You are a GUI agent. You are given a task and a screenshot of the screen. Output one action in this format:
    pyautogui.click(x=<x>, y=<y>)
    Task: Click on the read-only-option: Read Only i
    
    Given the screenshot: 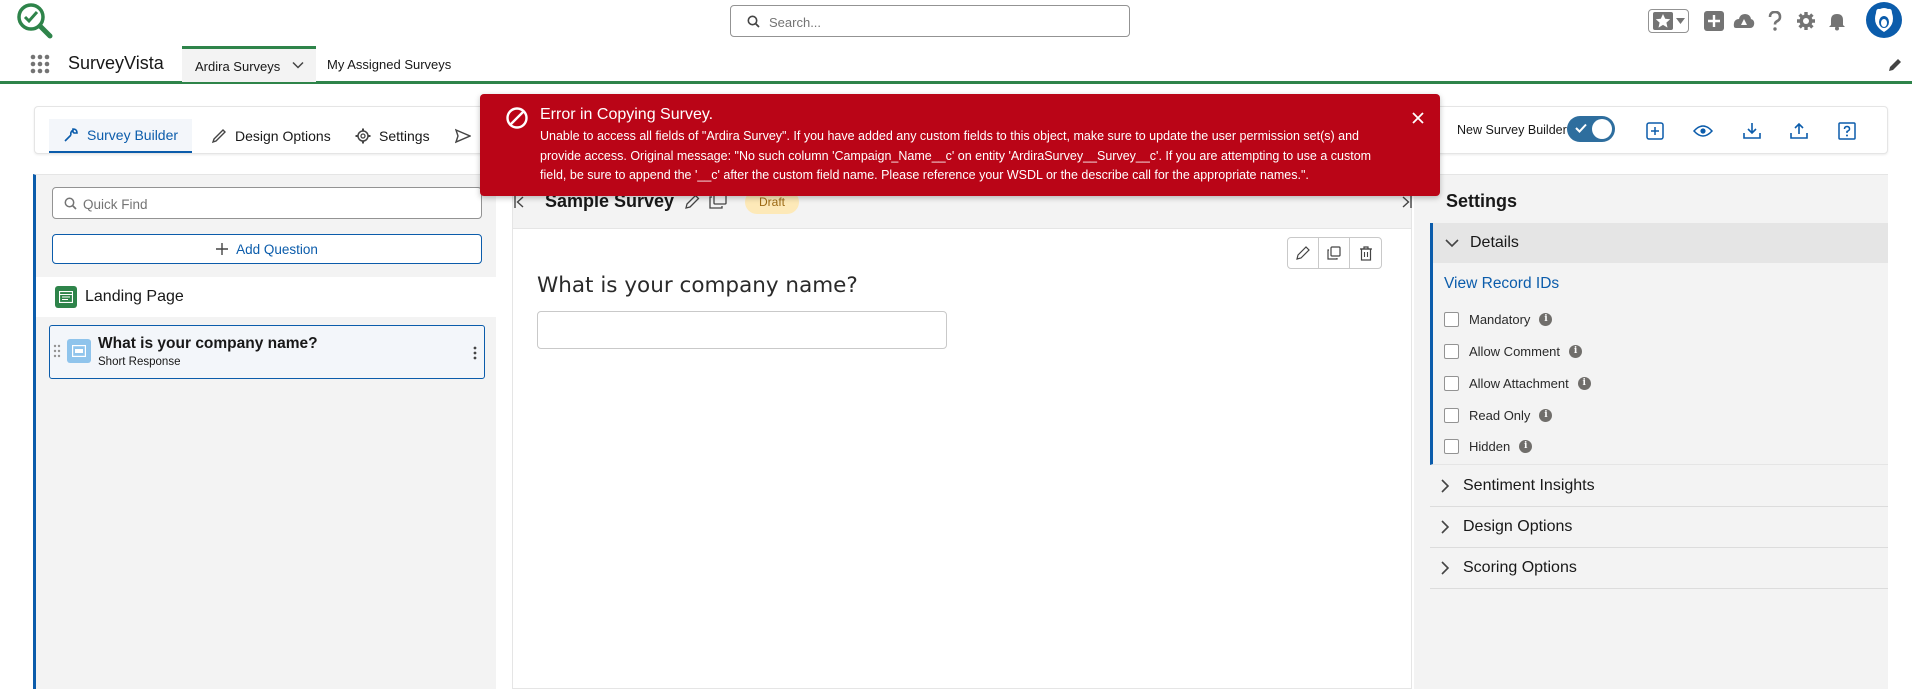 What is the action you would take?
    pyautogui.click(x=1498, y=415)
    